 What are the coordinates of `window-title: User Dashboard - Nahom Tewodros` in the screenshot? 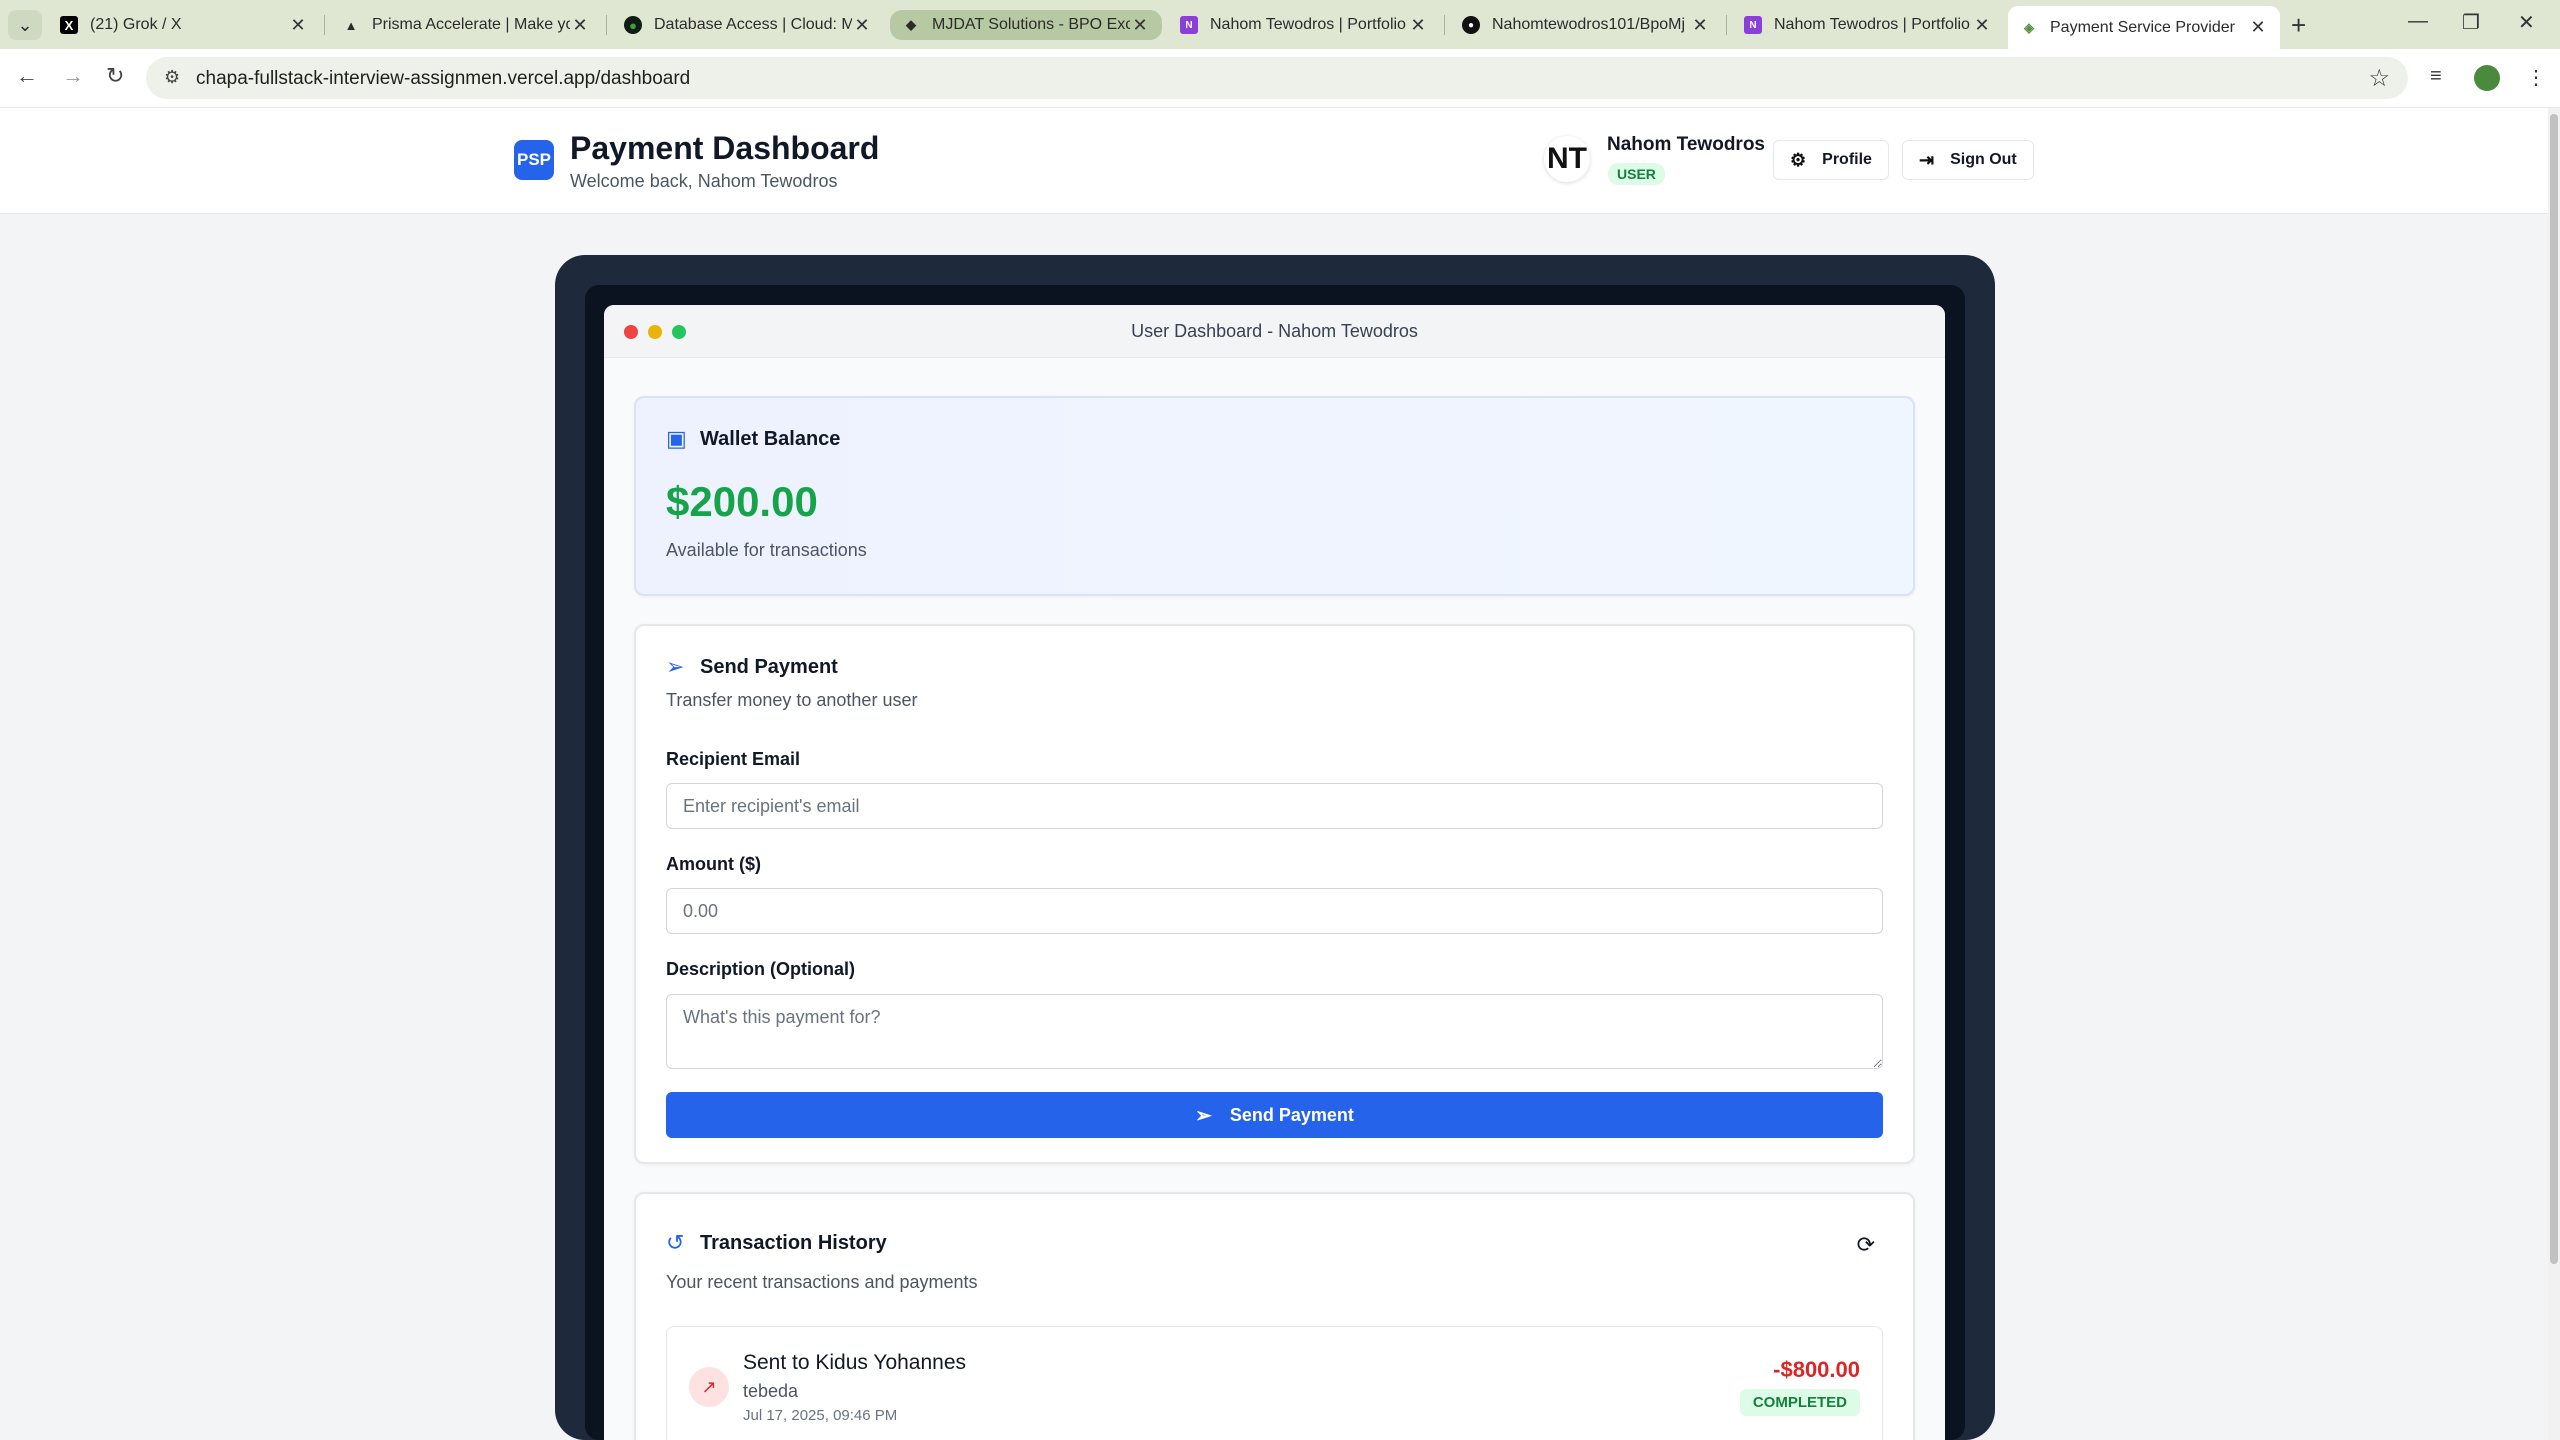 It's located at (1274, 331).